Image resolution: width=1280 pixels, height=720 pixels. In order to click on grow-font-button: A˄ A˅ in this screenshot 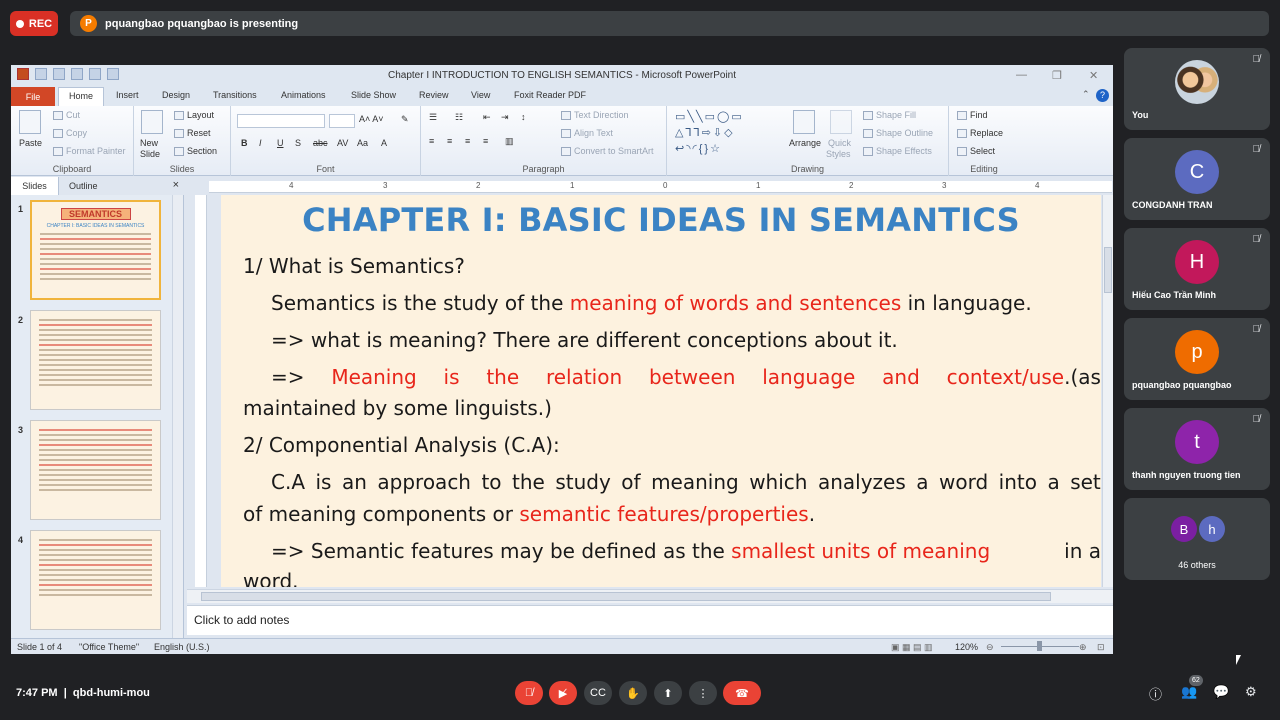, I will do `click(371, 119)`.